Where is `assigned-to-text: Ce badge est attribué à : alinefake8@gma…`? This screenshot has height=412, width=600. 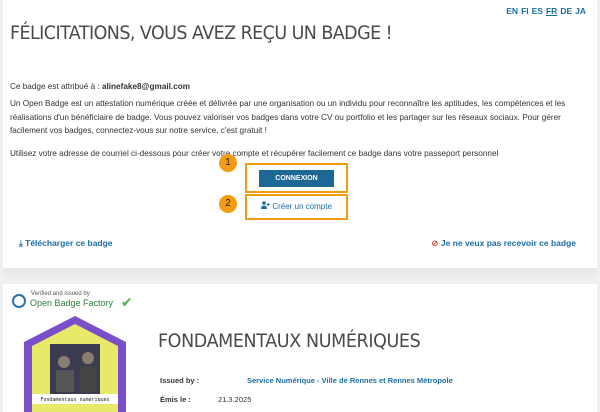 assigned-to-text: Ce badge est attribué à : alinefake8@gma… is located at coordinates (100, 87).